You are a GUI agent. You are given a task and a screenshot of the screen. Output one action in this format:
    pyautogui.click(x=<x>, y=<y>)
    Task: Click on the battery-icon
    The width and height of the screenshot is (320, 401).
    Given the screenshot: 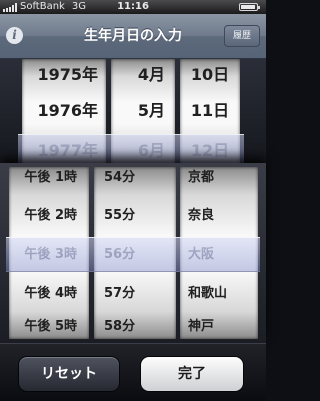 What is the action you would take?
    pyautogui.click(x=249, y=7)
    